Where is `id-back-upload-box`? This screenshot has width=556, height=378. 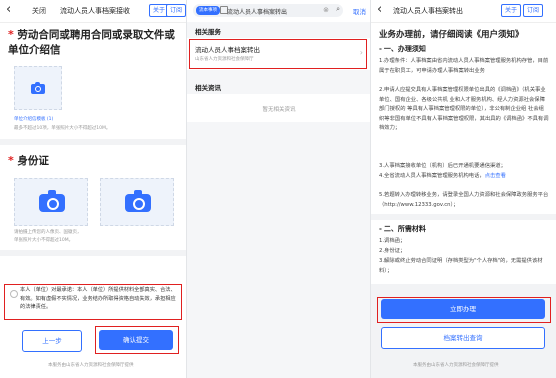 id-back-upload-box is located at coordinates (137, 202).